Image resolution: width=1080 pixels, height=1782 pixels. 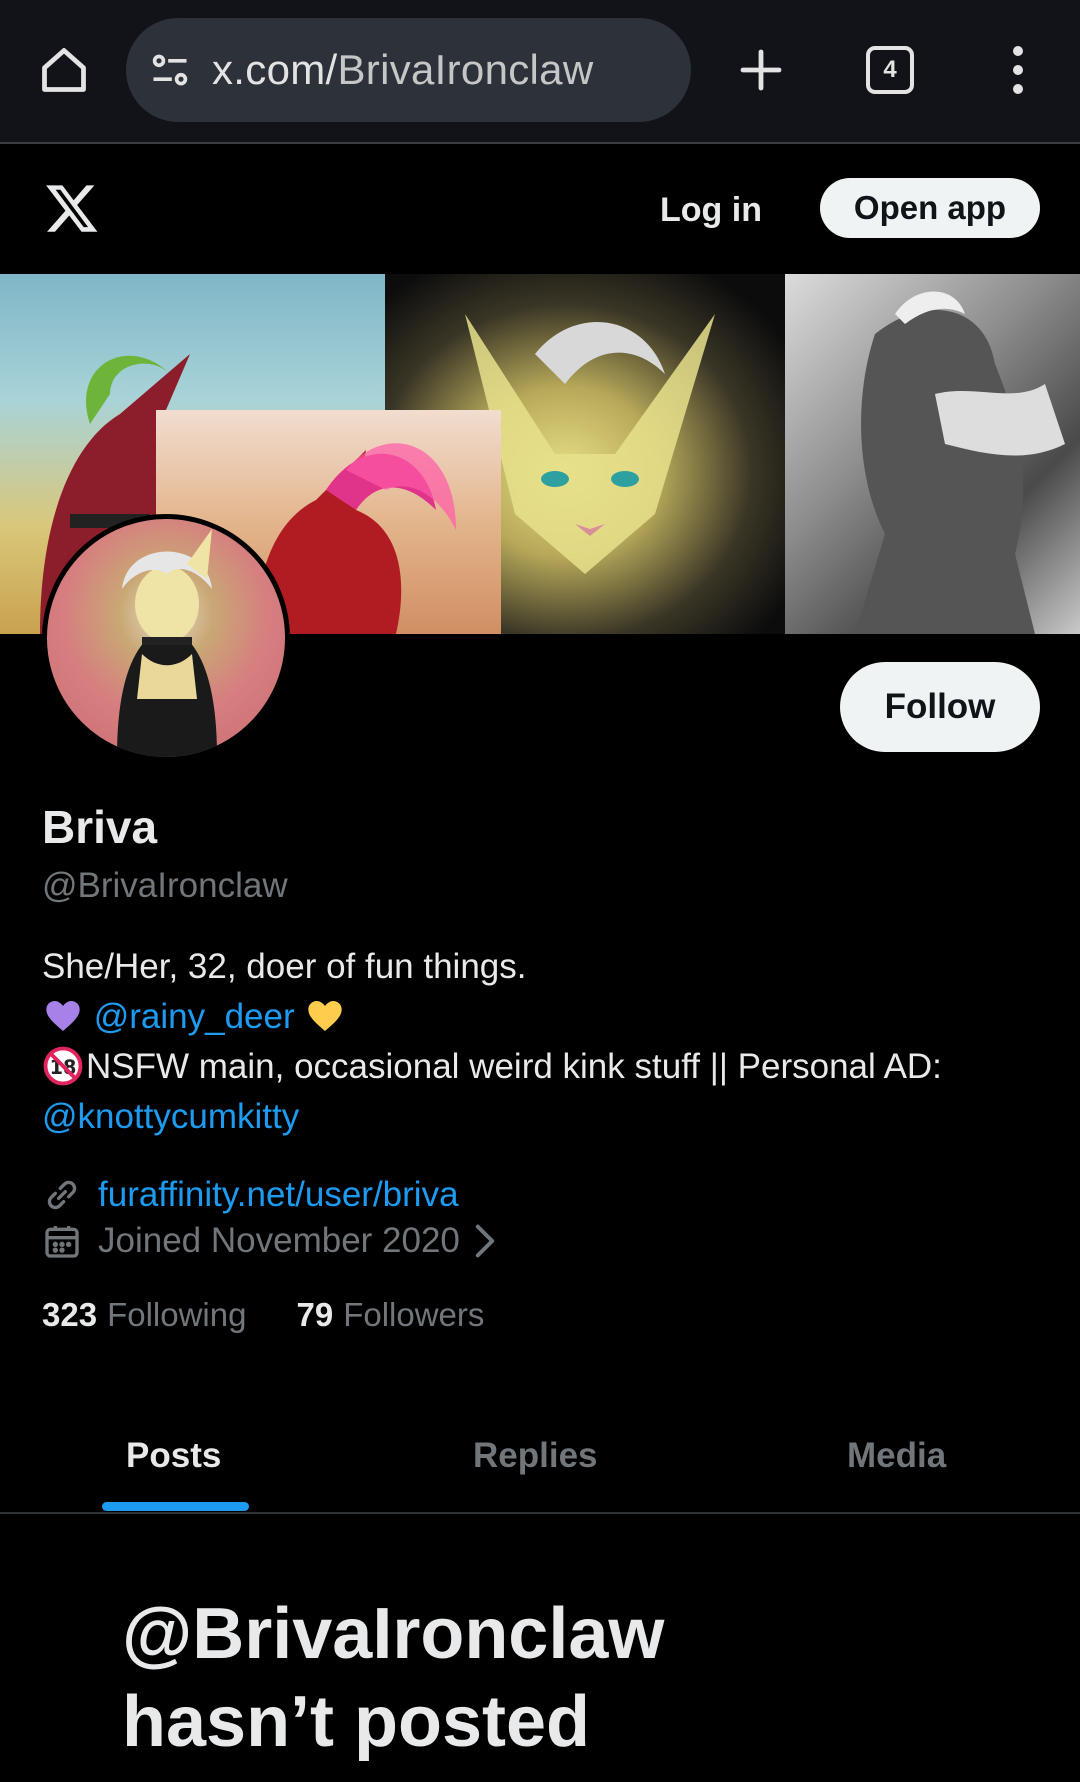 What do you see at coordinates (761, 70) in the screenshot?
I see `new-tab-icon` at bounding box center [761, 70].